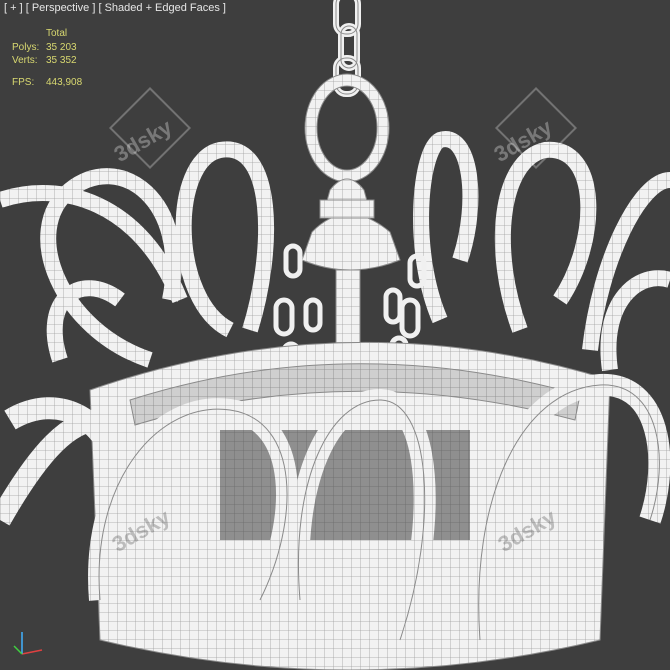 This screenshot has width=670, height=670. Describe the element at coordinates (57, 33) in the screenshot. I see `stats-header: Total` at that location.